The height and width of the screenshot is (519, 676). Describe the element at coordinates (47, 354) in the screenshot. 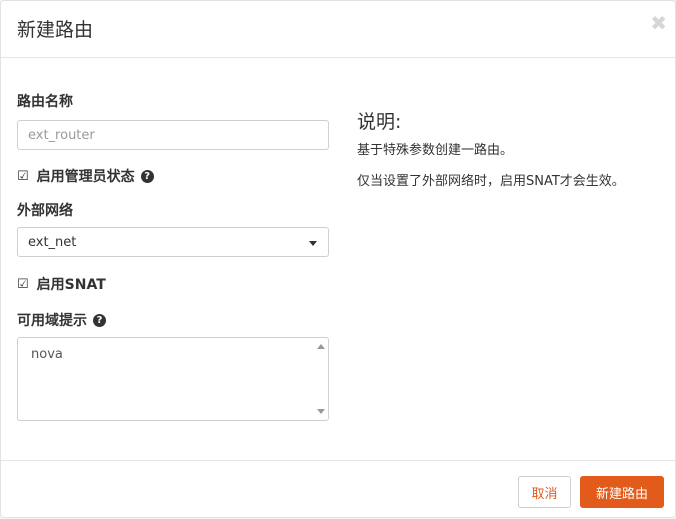

I see `availability-zone-option: nova` at that location.